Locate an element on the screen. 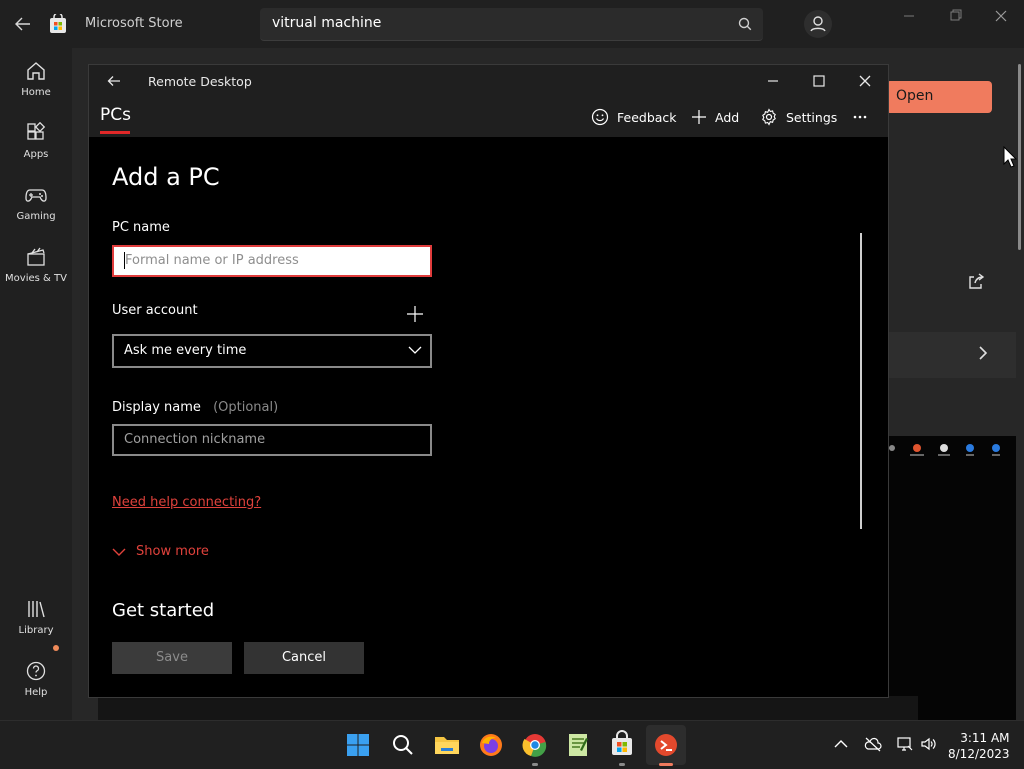 The width and height of the screenshot is (1024, 769). rd-window-title: Remote Desktop is located at coordinates (200, 81).